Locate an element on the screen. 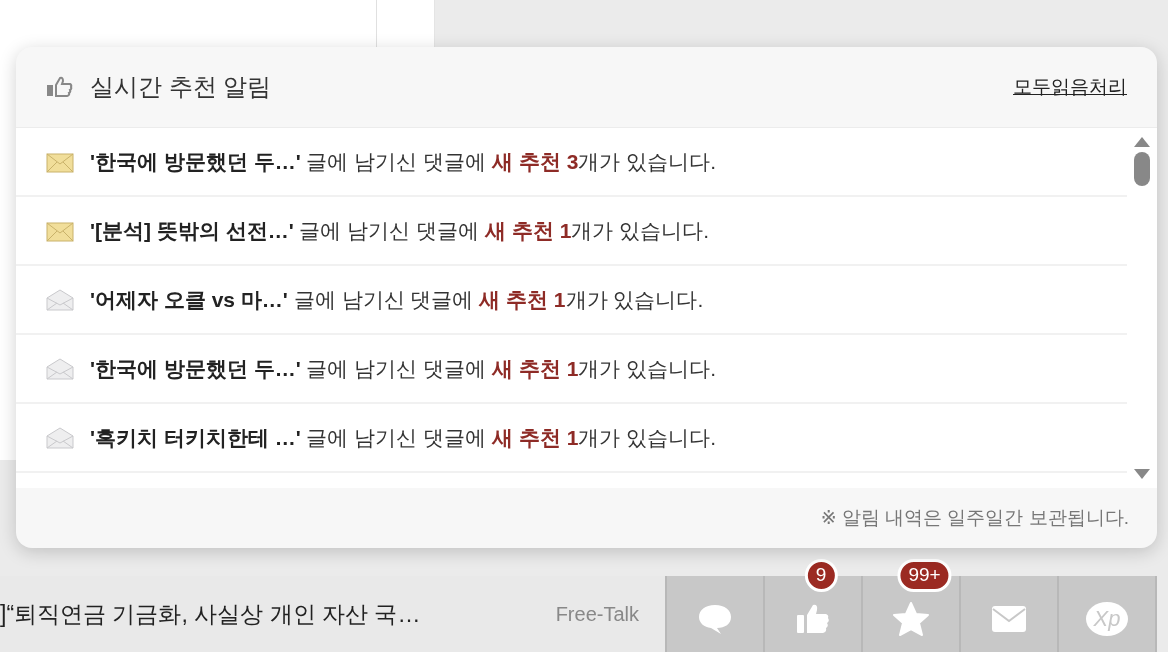  count-badge: 99+ is located at coordinates (924, 575).